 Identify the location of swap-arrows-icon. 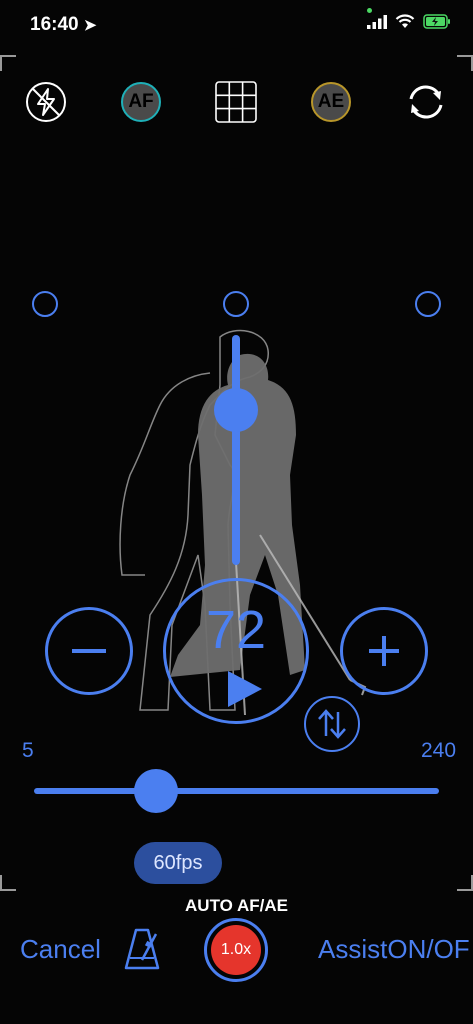
(332, 724).